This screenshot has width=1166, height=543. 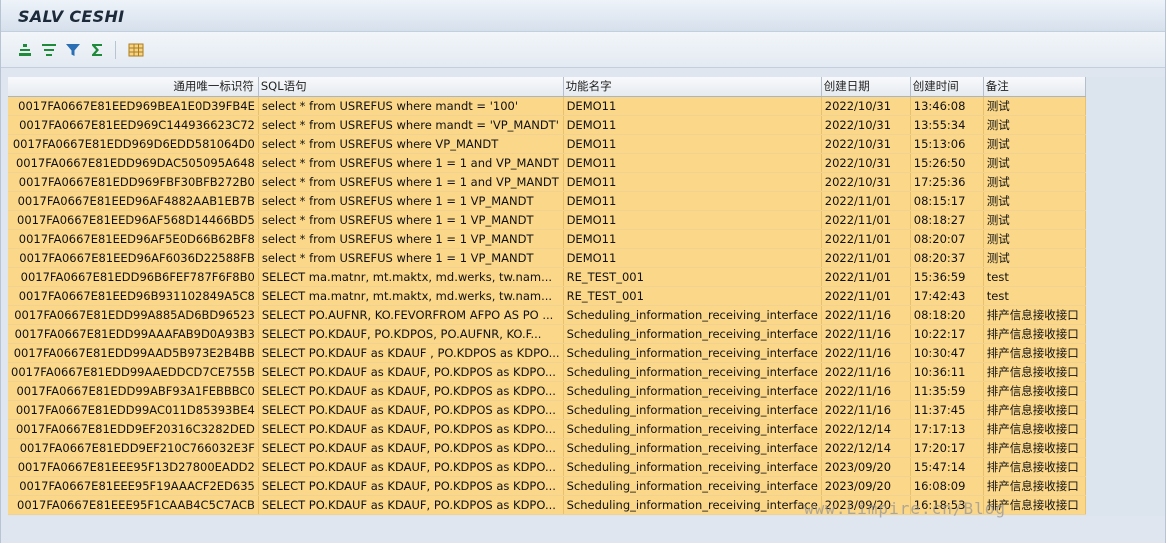 I want to click on cell-created-time: 11:37:45, so click(x=947, y=410).